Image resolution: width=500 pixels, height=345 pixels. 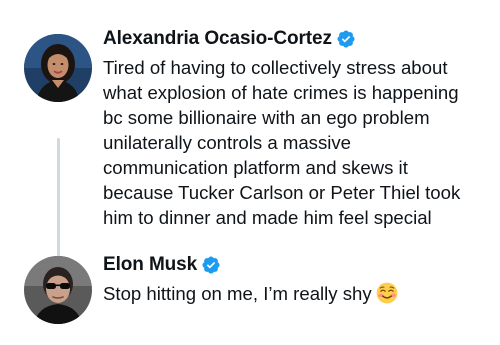 What do you see at coordinates (237, 293) in the screenshot?
I see `tweet-text-body: Stop hitting on me, I’m really shy` at bounding box center [237, 293].